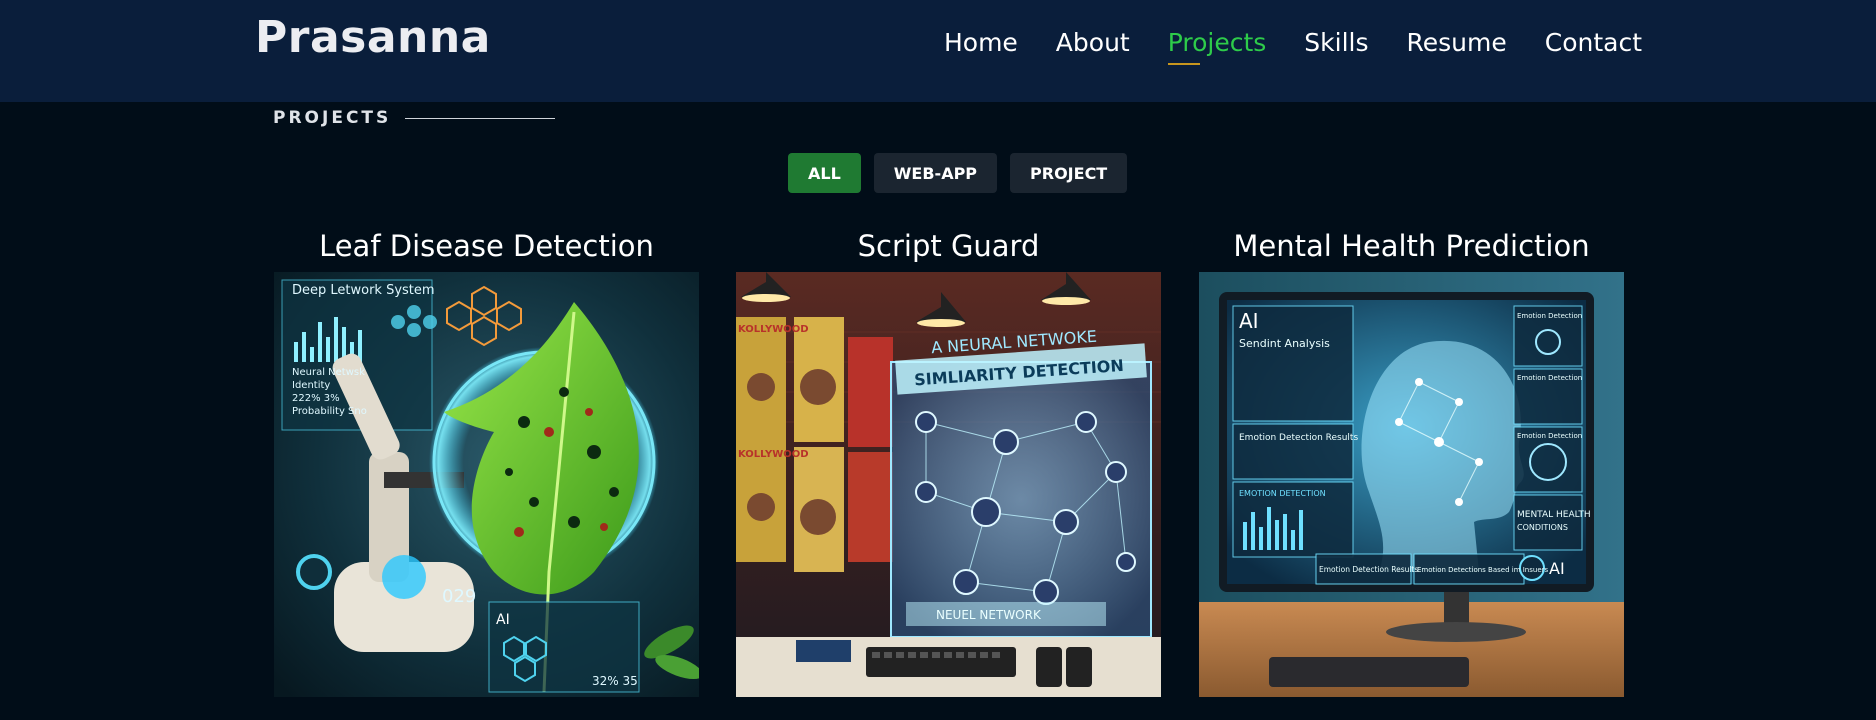 This screenshot has width=1876, height=720. What do you see at coordinates (989, 615) in the screenshot?
I see `image-banner-bottom: NEUEL NETWORK` at bounding box center [989, 615].